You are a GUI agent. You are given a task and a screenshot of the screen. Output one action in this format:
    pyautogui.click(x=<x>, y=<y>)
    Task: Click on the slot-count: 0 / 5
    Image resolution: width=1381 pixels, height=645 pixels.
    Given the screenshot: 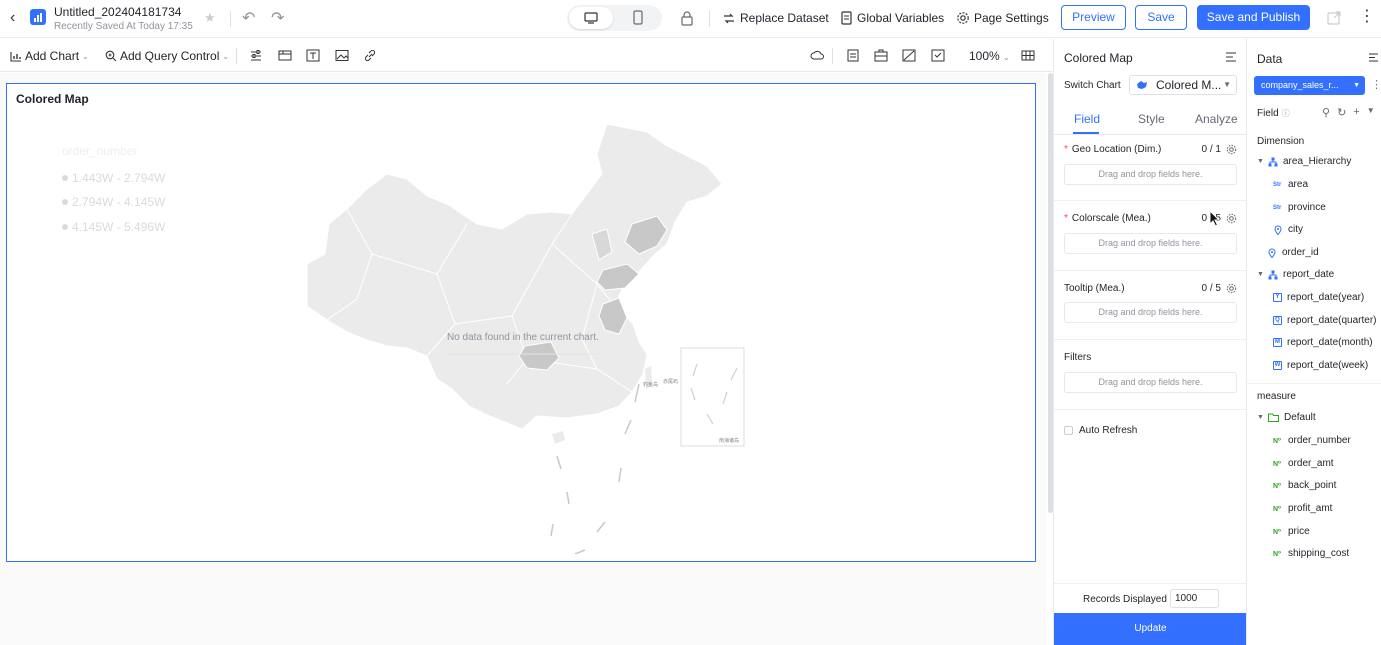 What is the action you would take?
    pyautogui.click(x=1211, y=288)
    